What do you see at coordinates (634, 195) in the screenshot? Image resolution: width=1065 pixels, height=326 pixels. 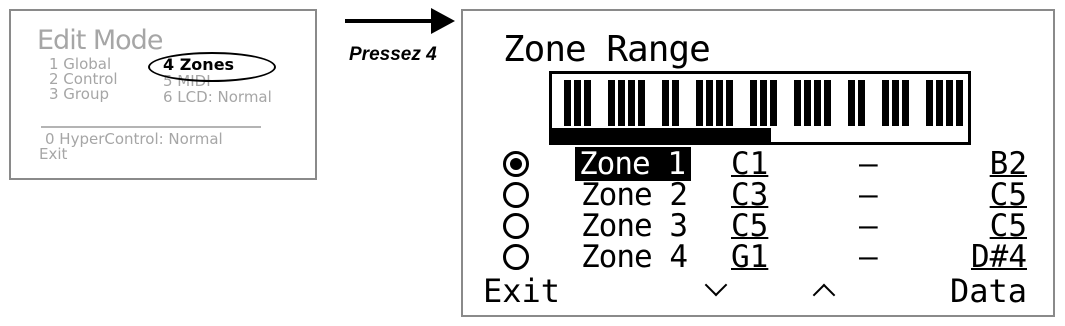 I see `zone-name: Zone 2` at bounding box center [634, 195].